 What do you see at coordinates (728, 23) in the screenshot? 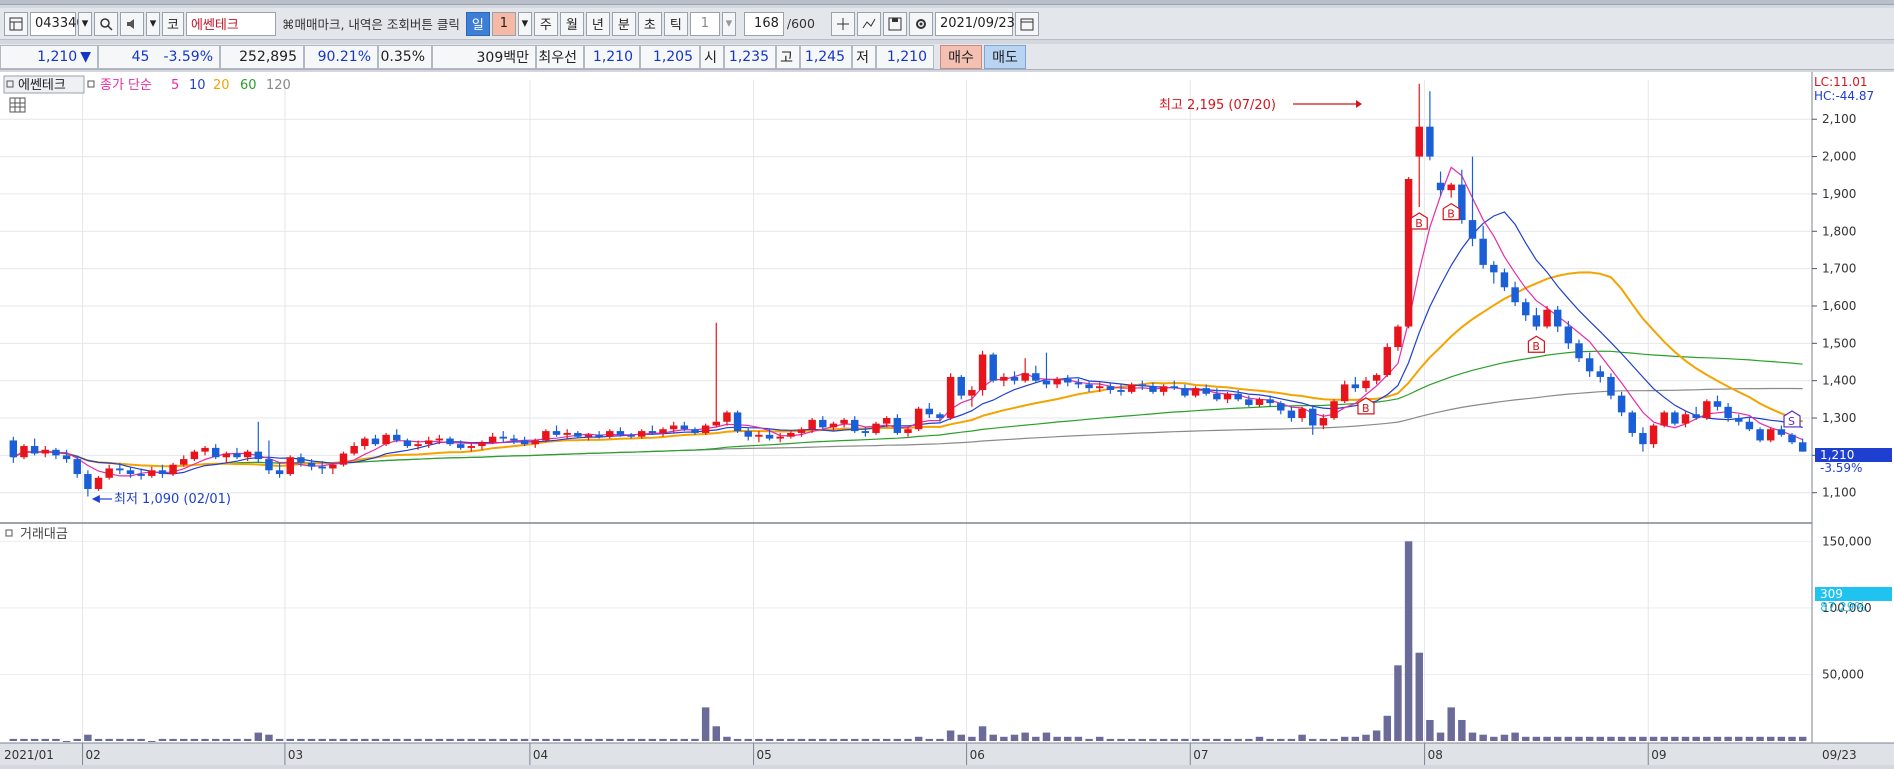
I see `tick-dropdown-icon: ▾` at bounding box center [728, 23].